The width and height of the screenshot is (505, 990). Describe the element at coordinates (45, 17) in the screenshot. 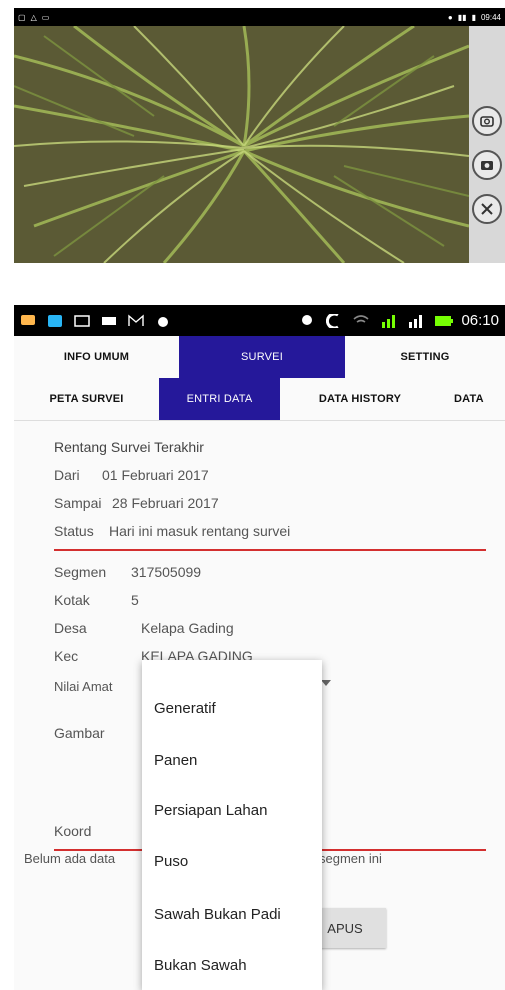

I see `gallery-icon: ▭` at that location.